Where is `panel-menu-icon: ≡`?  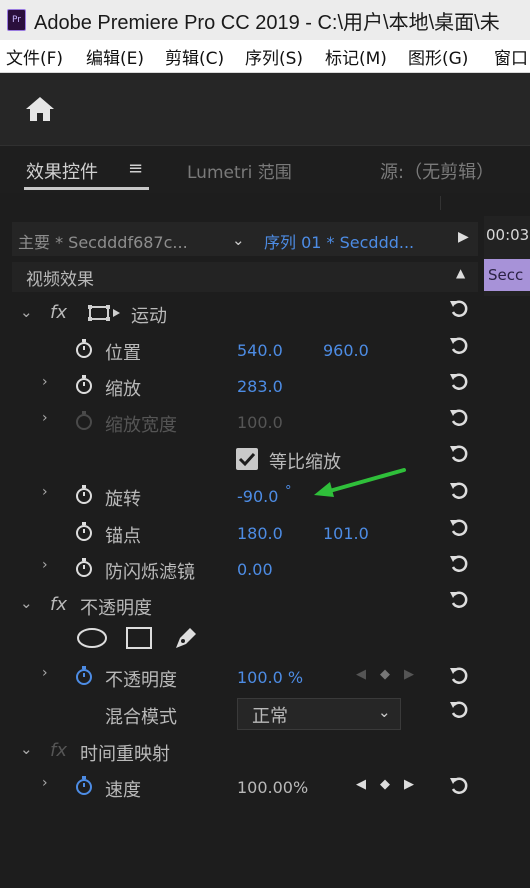
panel-menu-icon: ≡ is located at coordinates (135, 168).